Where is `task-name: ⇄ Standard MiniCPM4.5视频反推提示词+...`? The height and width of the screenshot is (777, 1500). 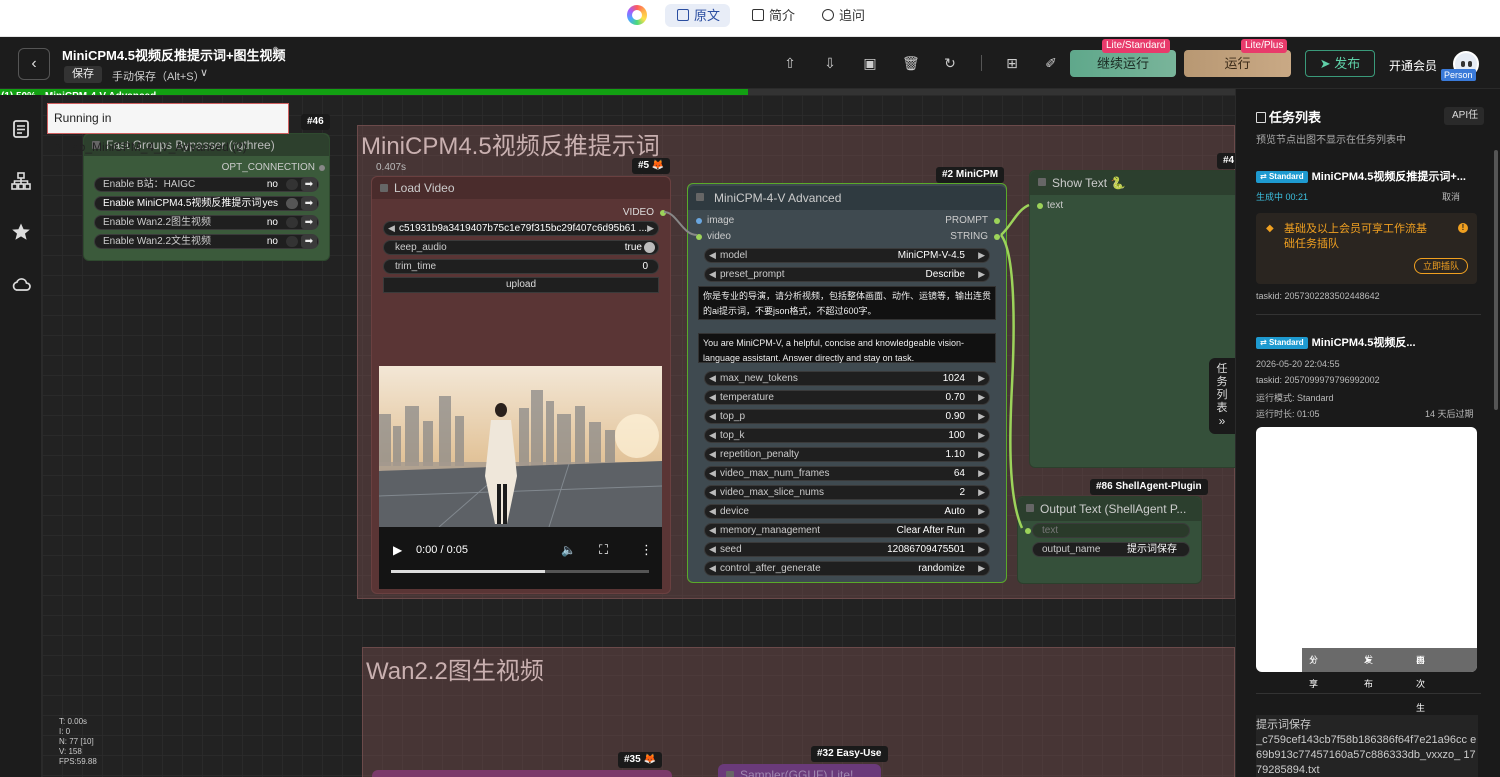
task-name: ⇄ Standard MiniCPM4.5视频反推提示词+... is located at coordinates (1361, 176).